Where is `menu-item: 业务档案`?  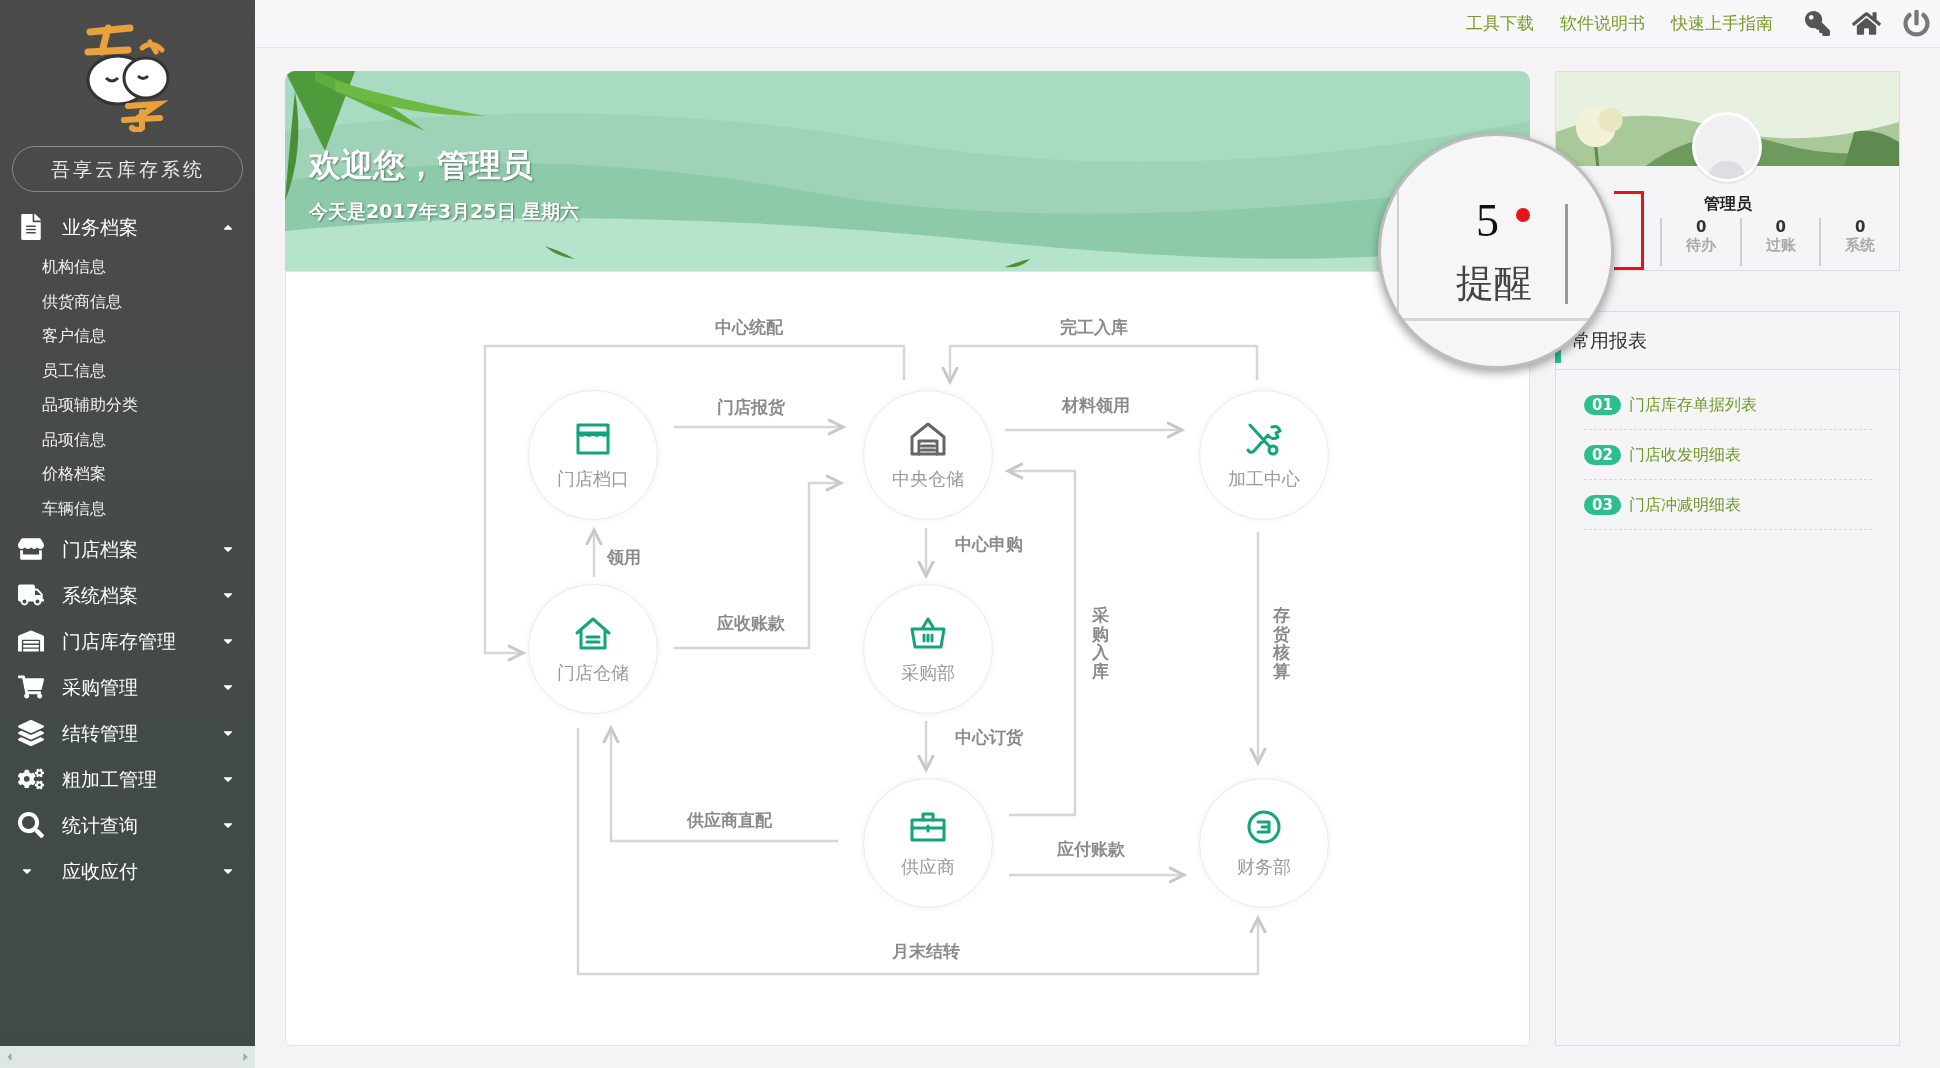 menu-item: 业务档案 is located at coordinates (127, 227).